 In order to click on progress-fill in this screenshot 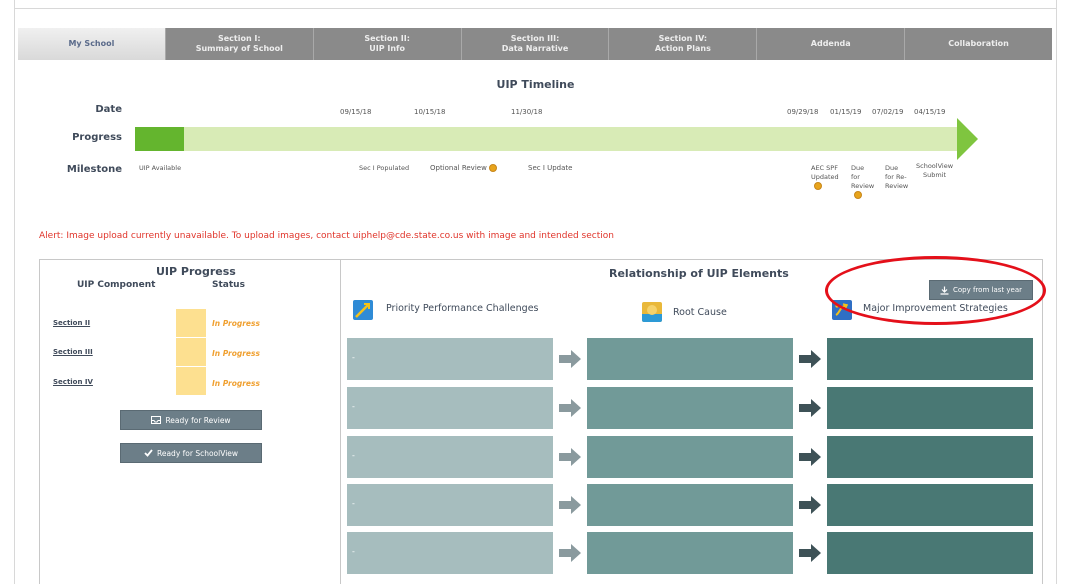, I will do `click(160, 139)`.